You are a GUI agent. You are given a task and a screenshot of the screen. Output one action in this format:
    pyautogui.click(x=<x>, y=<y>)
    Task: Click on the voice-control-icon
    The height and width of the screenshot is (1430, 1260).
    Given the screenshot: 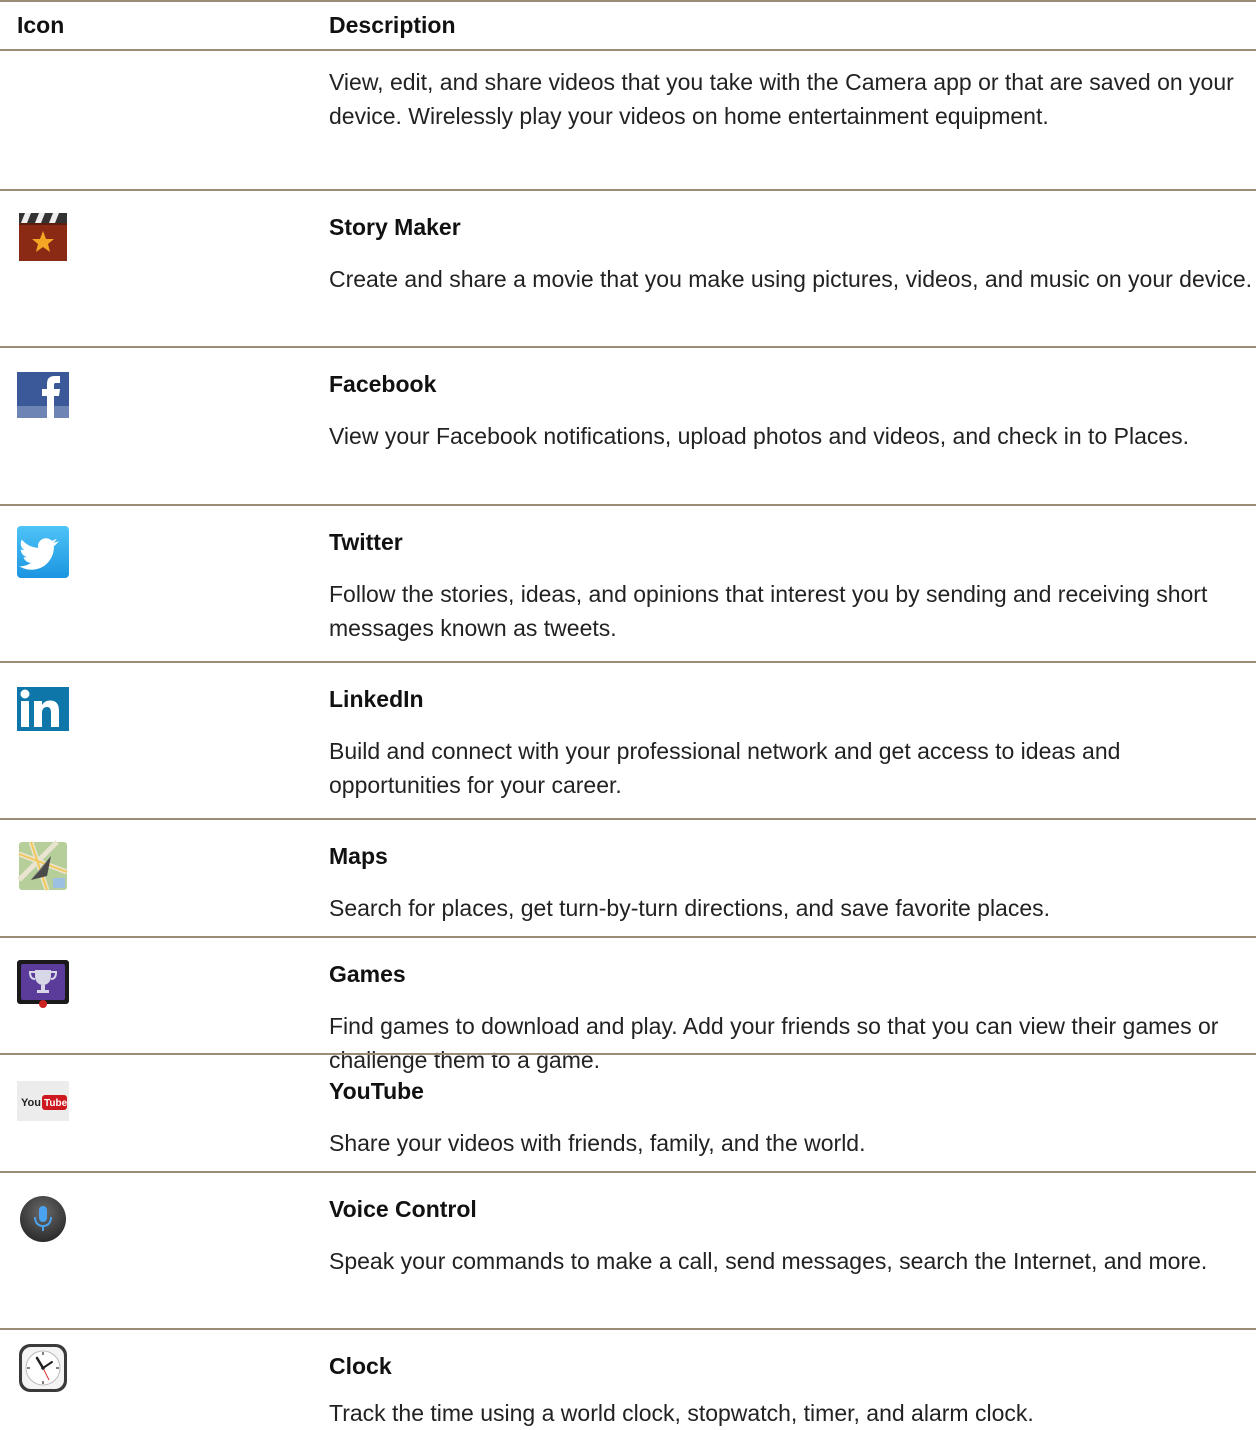 What is the action you would take?
    pyautogui.click(x=43, y=1219)
    